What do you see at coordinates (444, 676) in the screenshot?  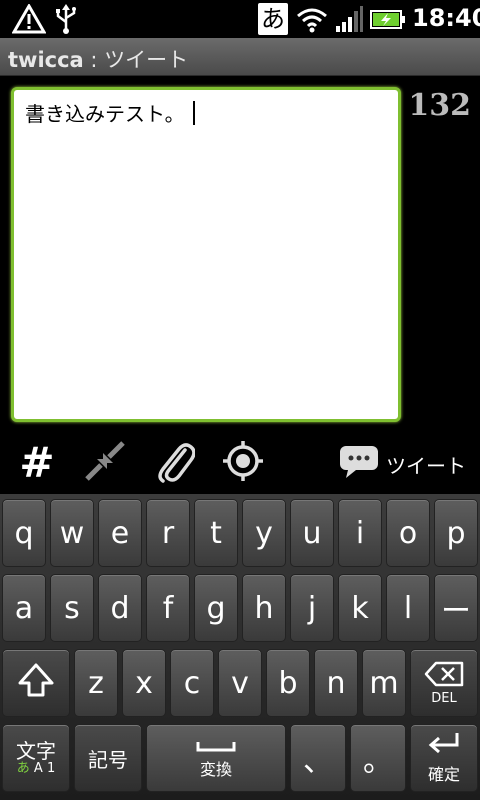 I see `backspace-icon` at bounding box center [444, 676].